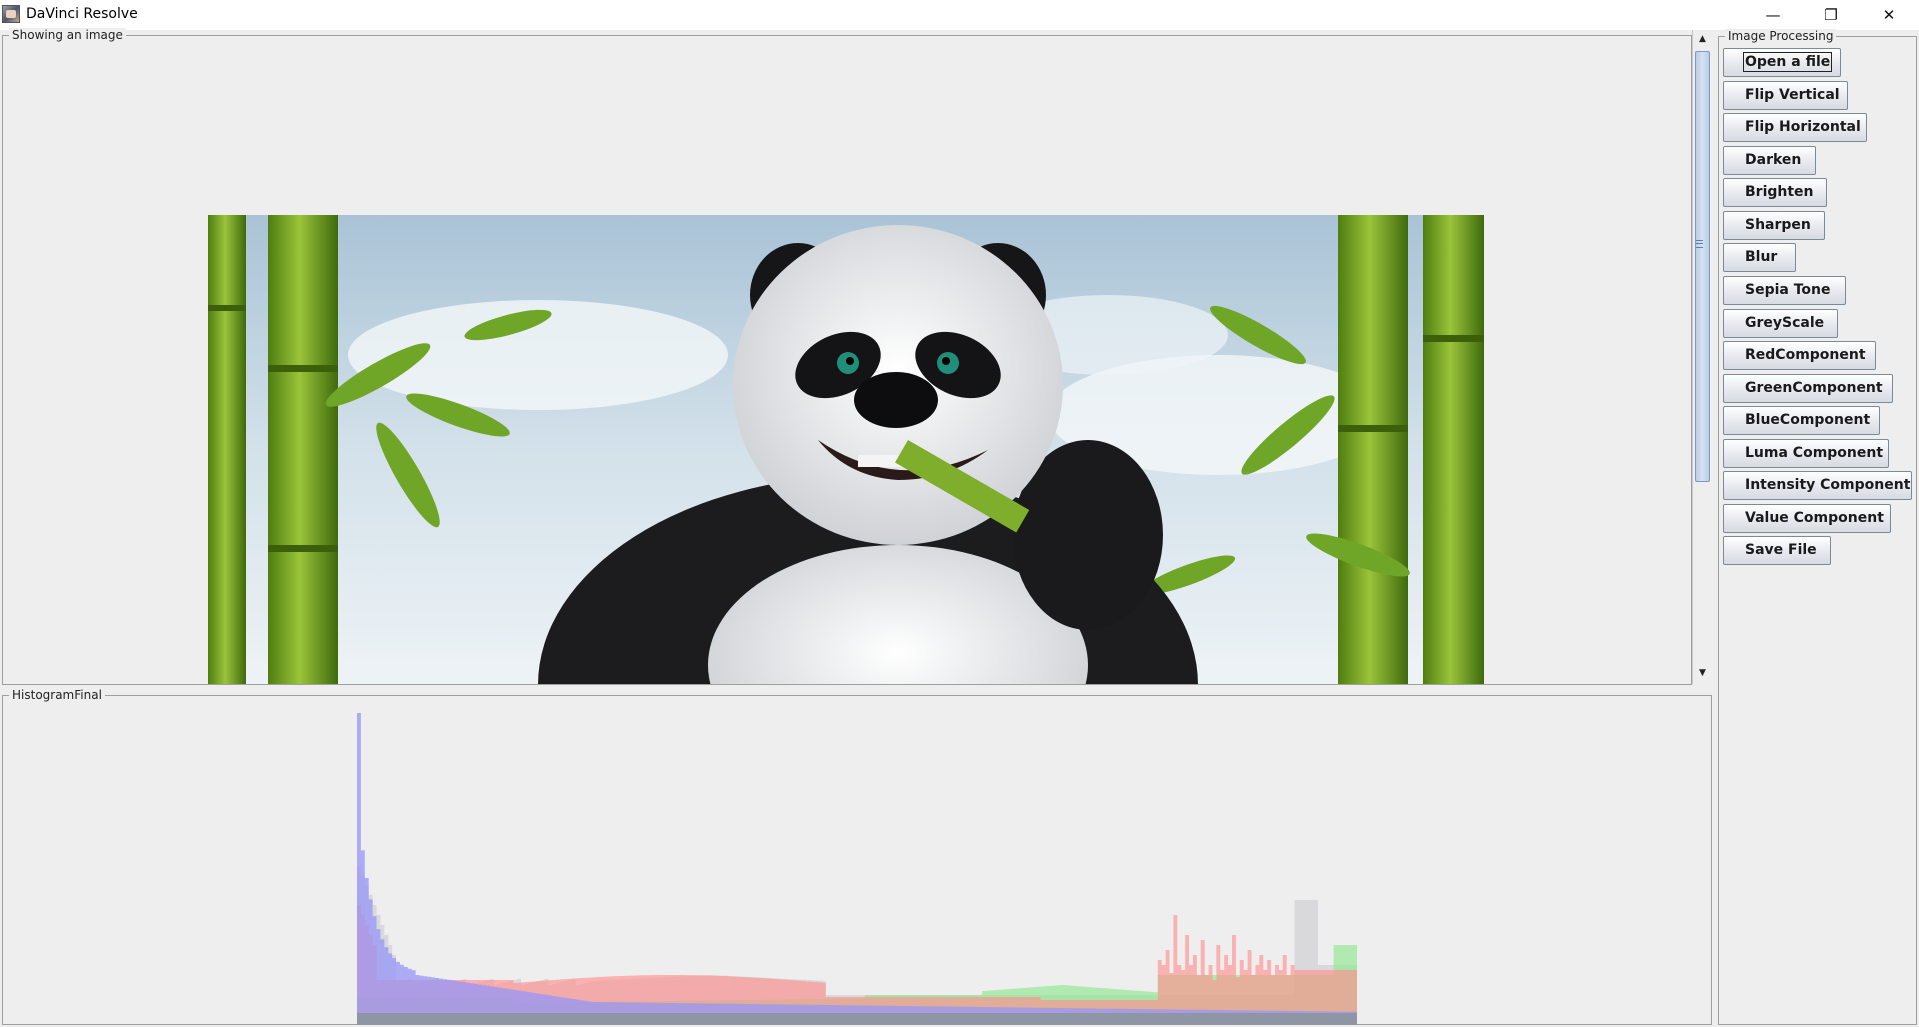 The image size is (1919, 1027). What do you see at coordinates (1807, 518) in the screenshot?
I see `value-component-button: Value Component` at bounding box center [1807, 518].